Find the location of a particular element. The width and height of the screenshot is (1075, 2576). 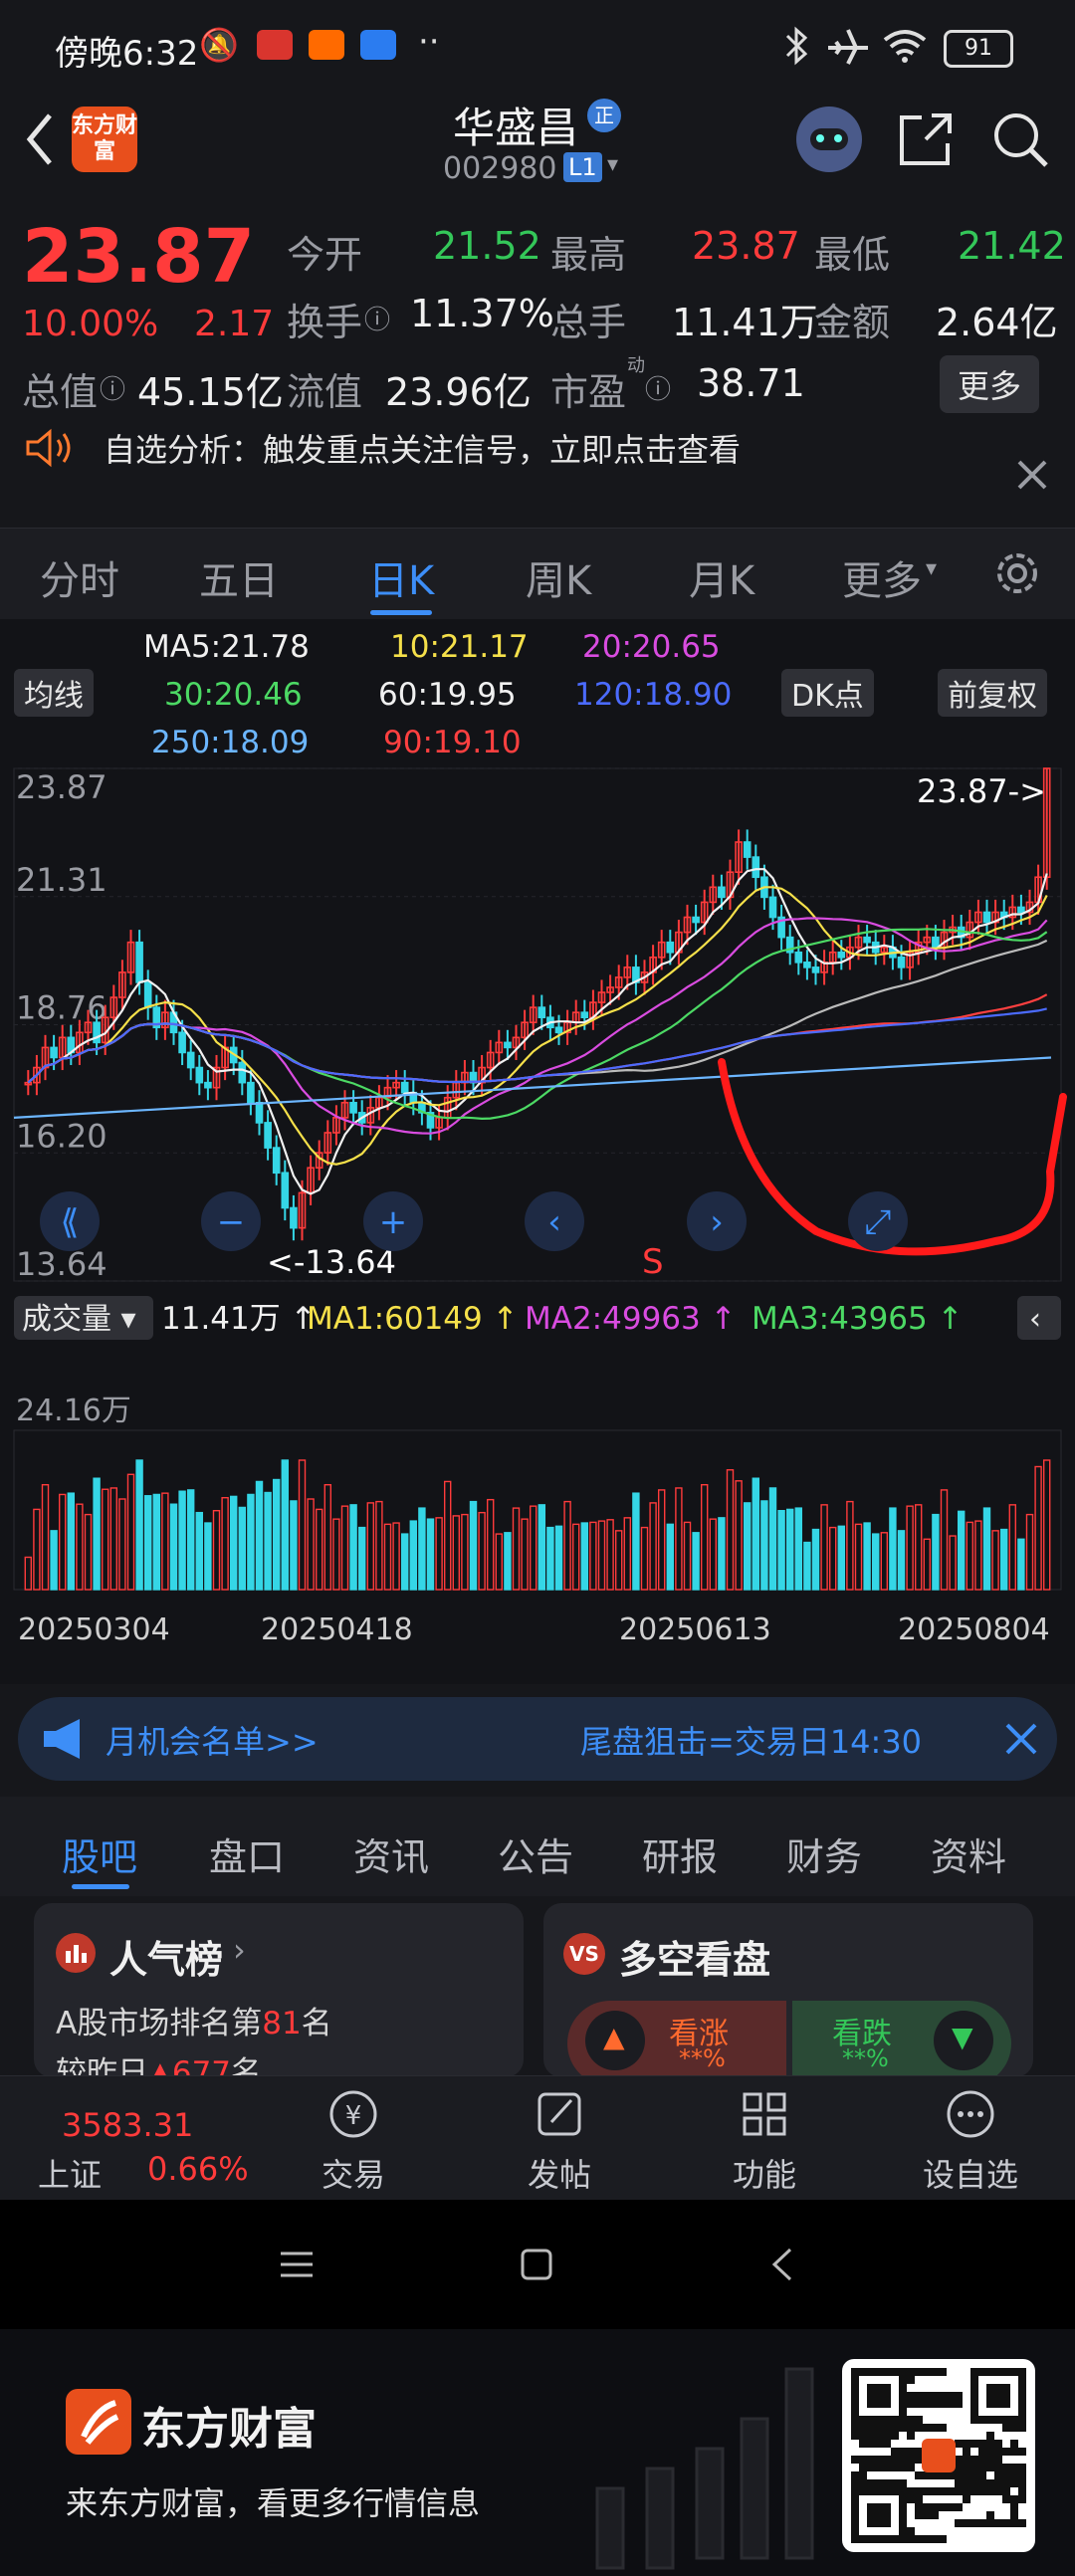

notice-text: 自选分析：触发重点关注信号，立即点击查看 is located at coordinates (423, 448).